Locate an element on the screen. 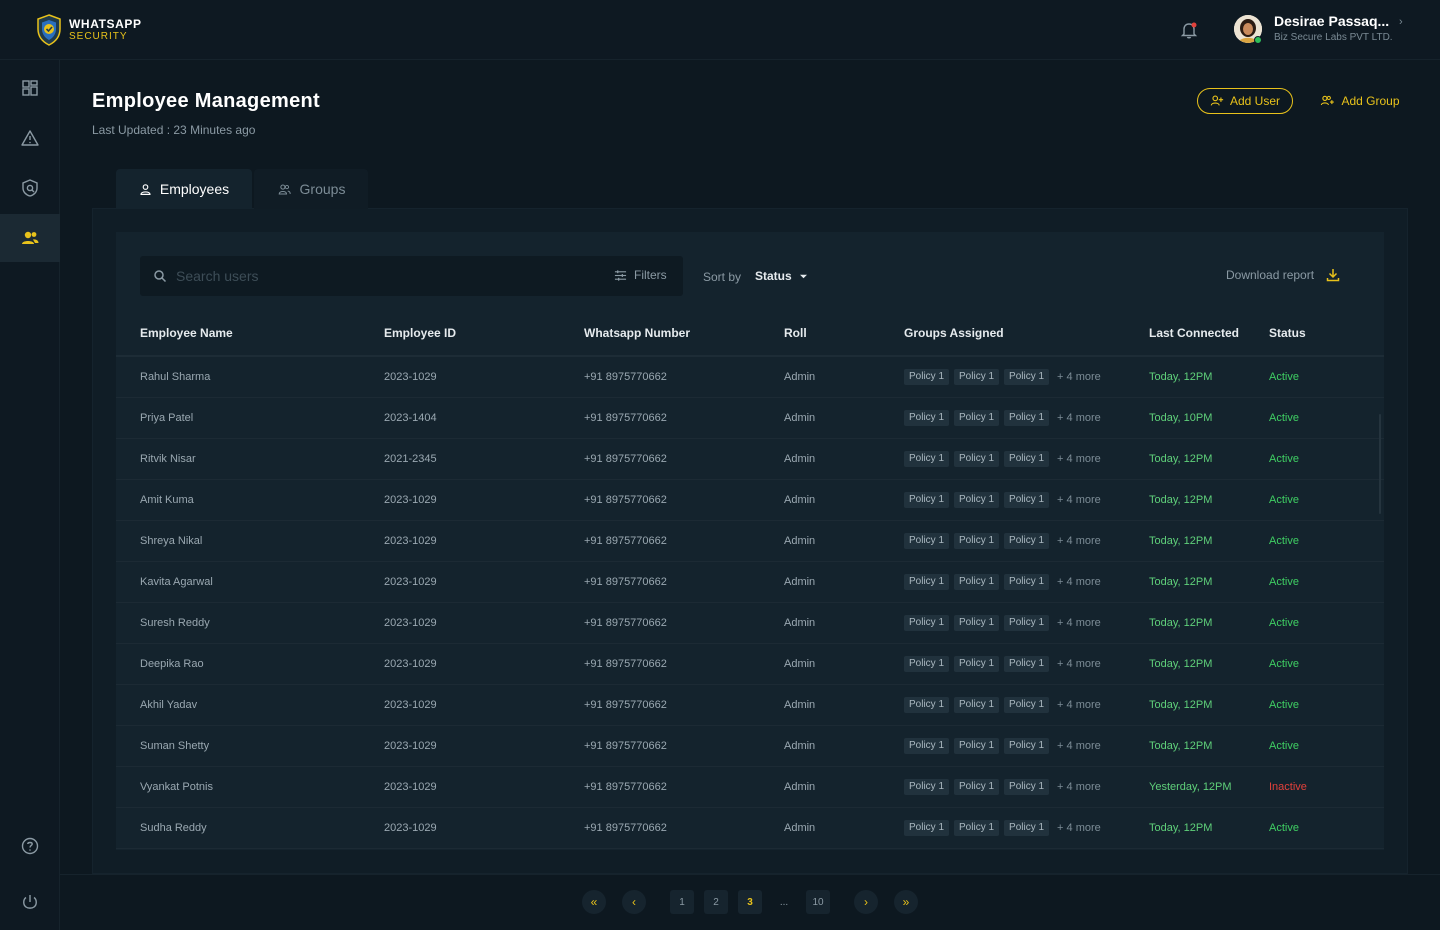  add-group-button: Add Group is located at coordinates (1360, 101).